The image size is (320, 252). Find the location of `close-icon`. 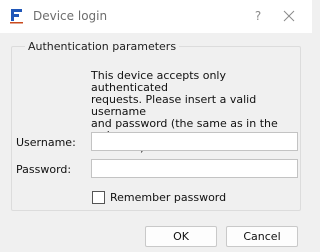

close-icon is located at coordinates (289, 16).